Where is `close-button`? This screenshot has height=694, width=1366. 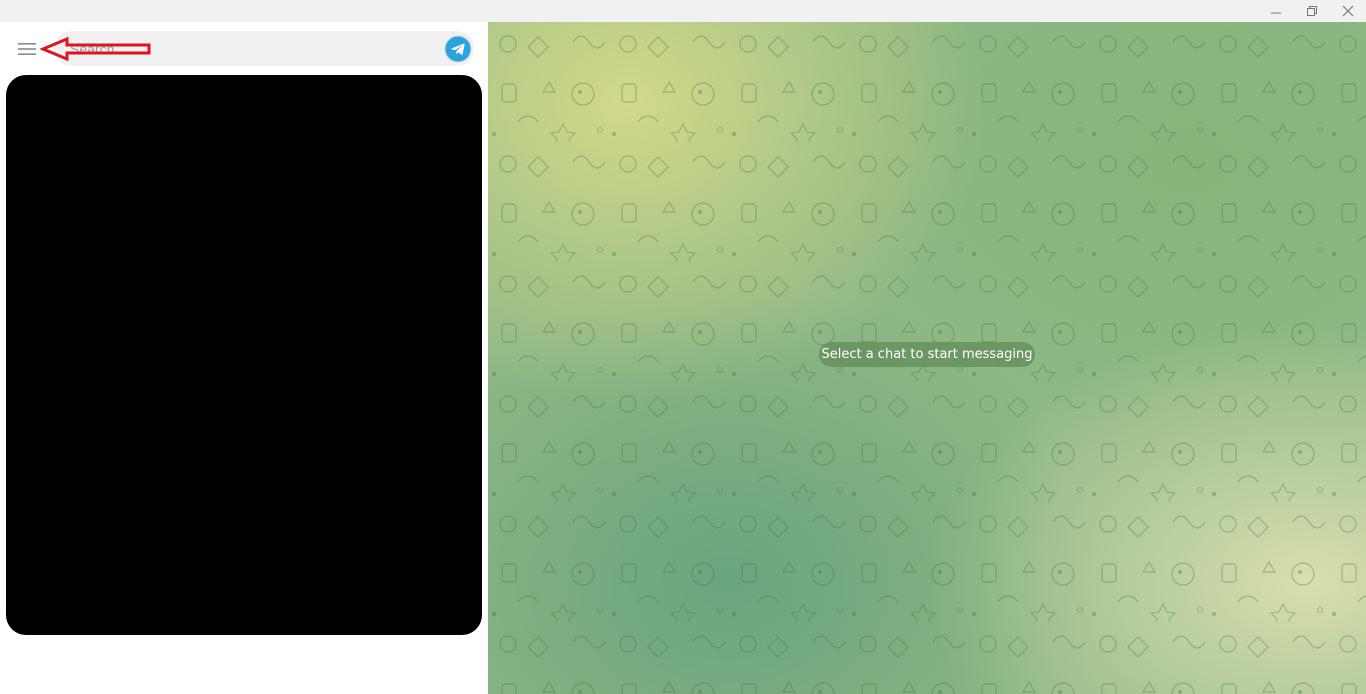 close-button is located at coordinates (1348, 11).